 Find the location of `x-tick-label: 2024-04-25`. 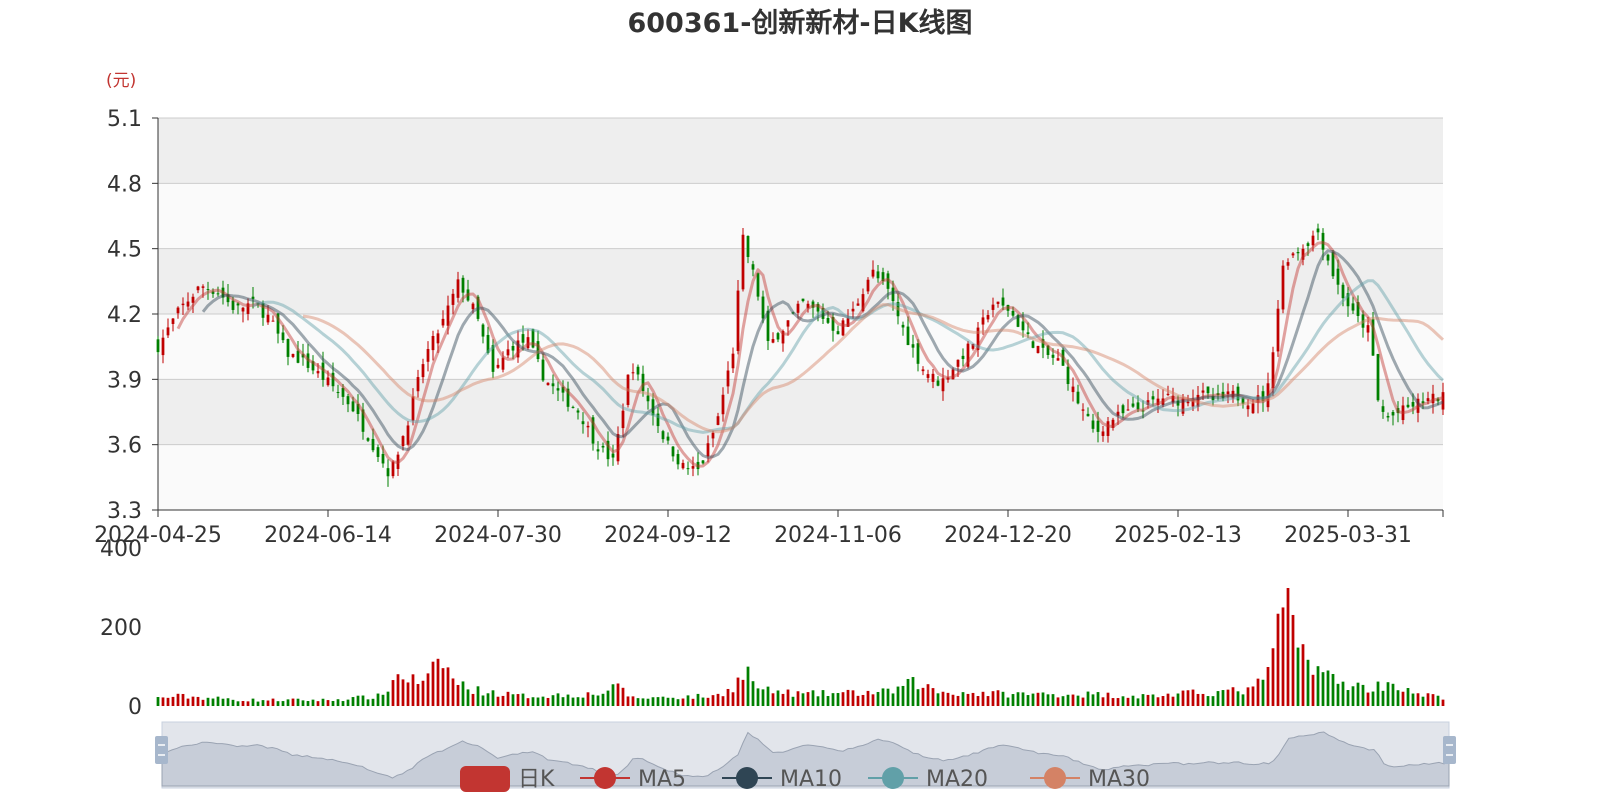

x-tick-label: 2024-04-25 is located at coordinates (158, 535).